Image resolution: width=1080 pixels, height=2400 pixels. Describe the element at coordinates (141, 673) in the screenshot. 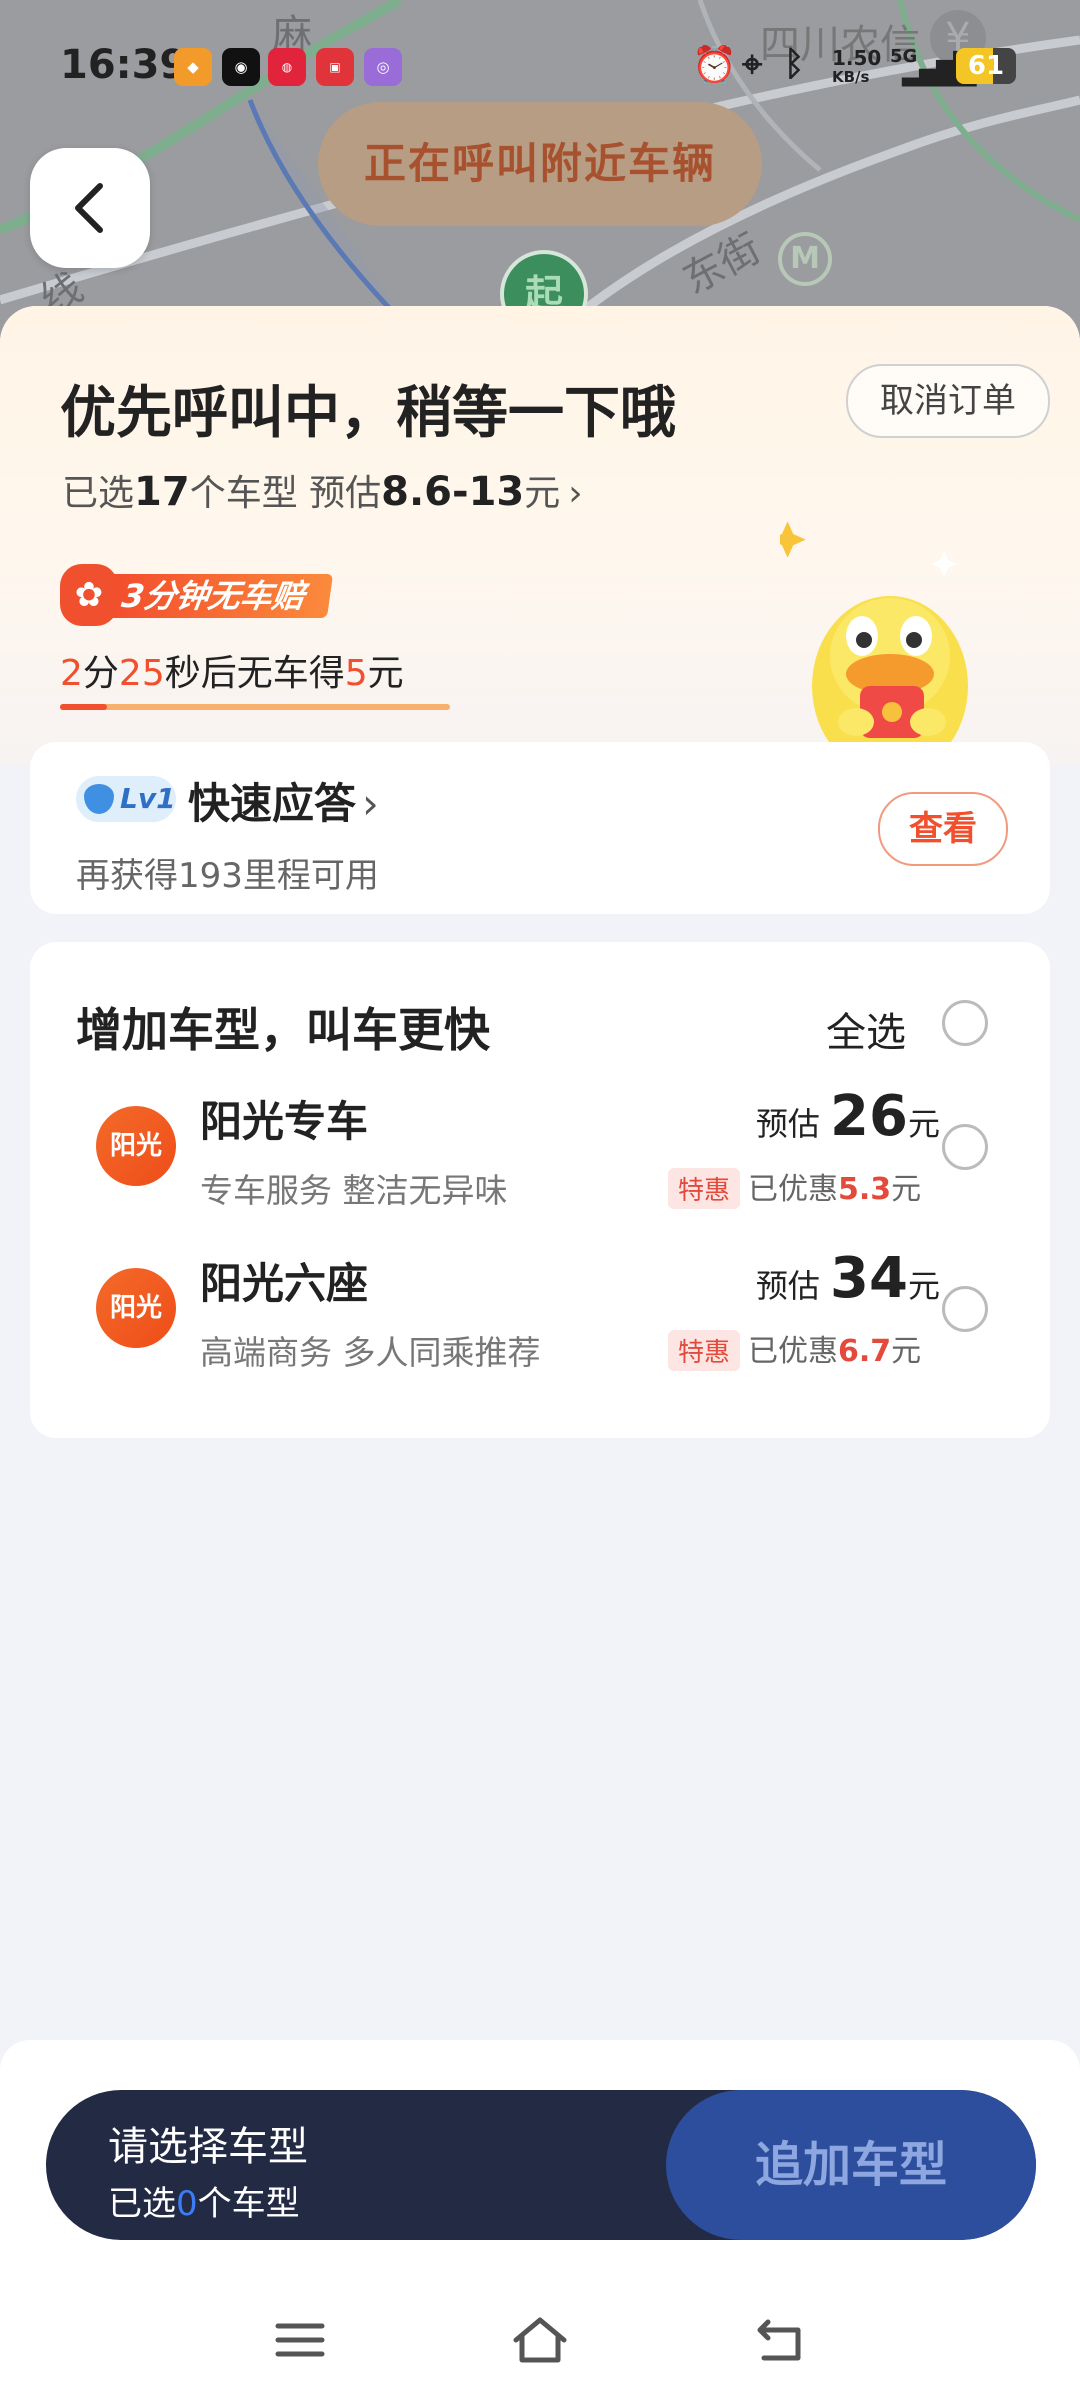

I see `countdown-sec: 25` at that location.